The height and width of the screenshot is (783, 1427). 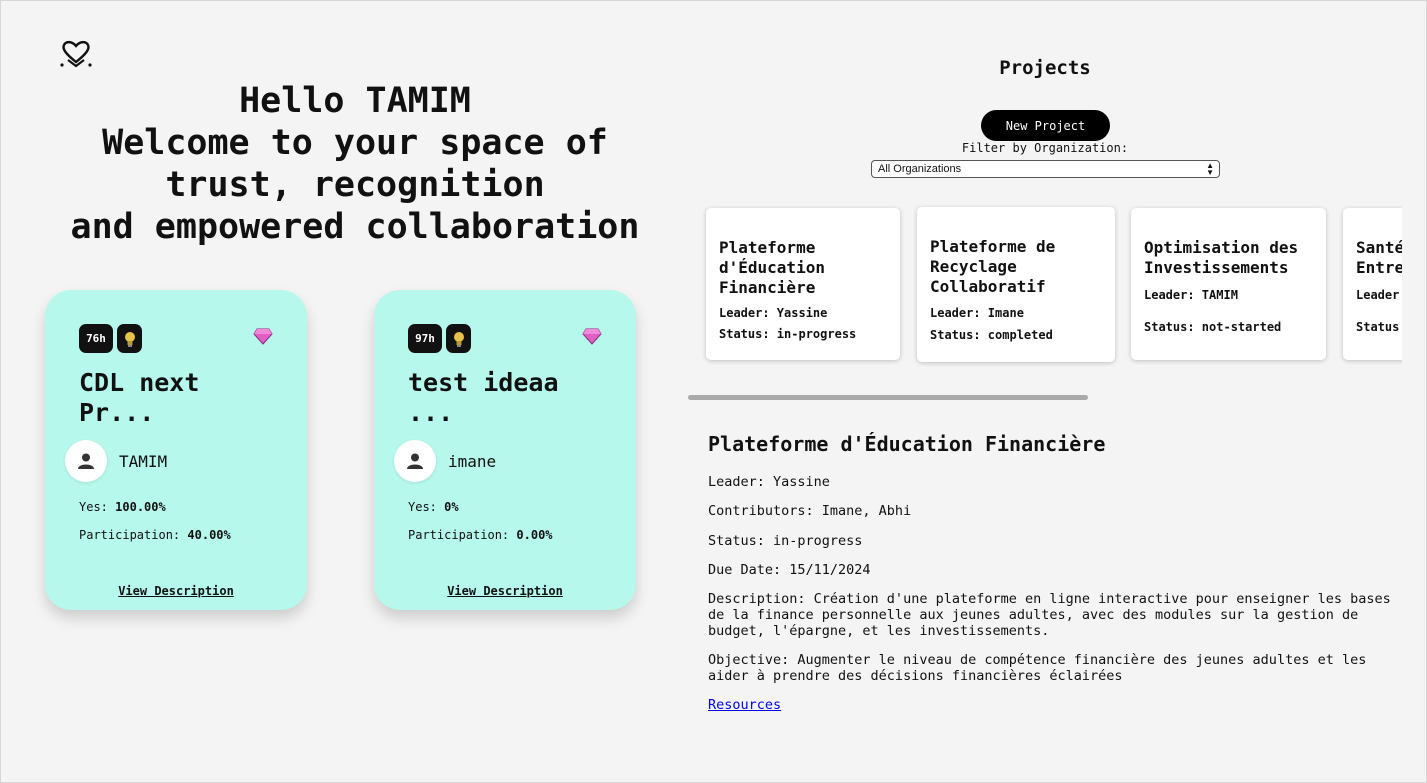 What do you see at coordinates (209, 535) in the screenshot?
I see `participation-value: 40.00%` at bounding box center [209, 535].